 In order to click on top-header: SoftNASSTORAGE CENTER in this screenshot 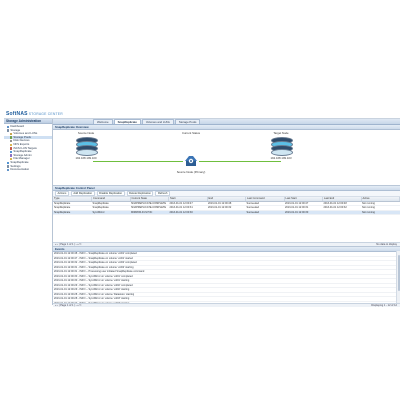, I will do `click(202, 114)`.